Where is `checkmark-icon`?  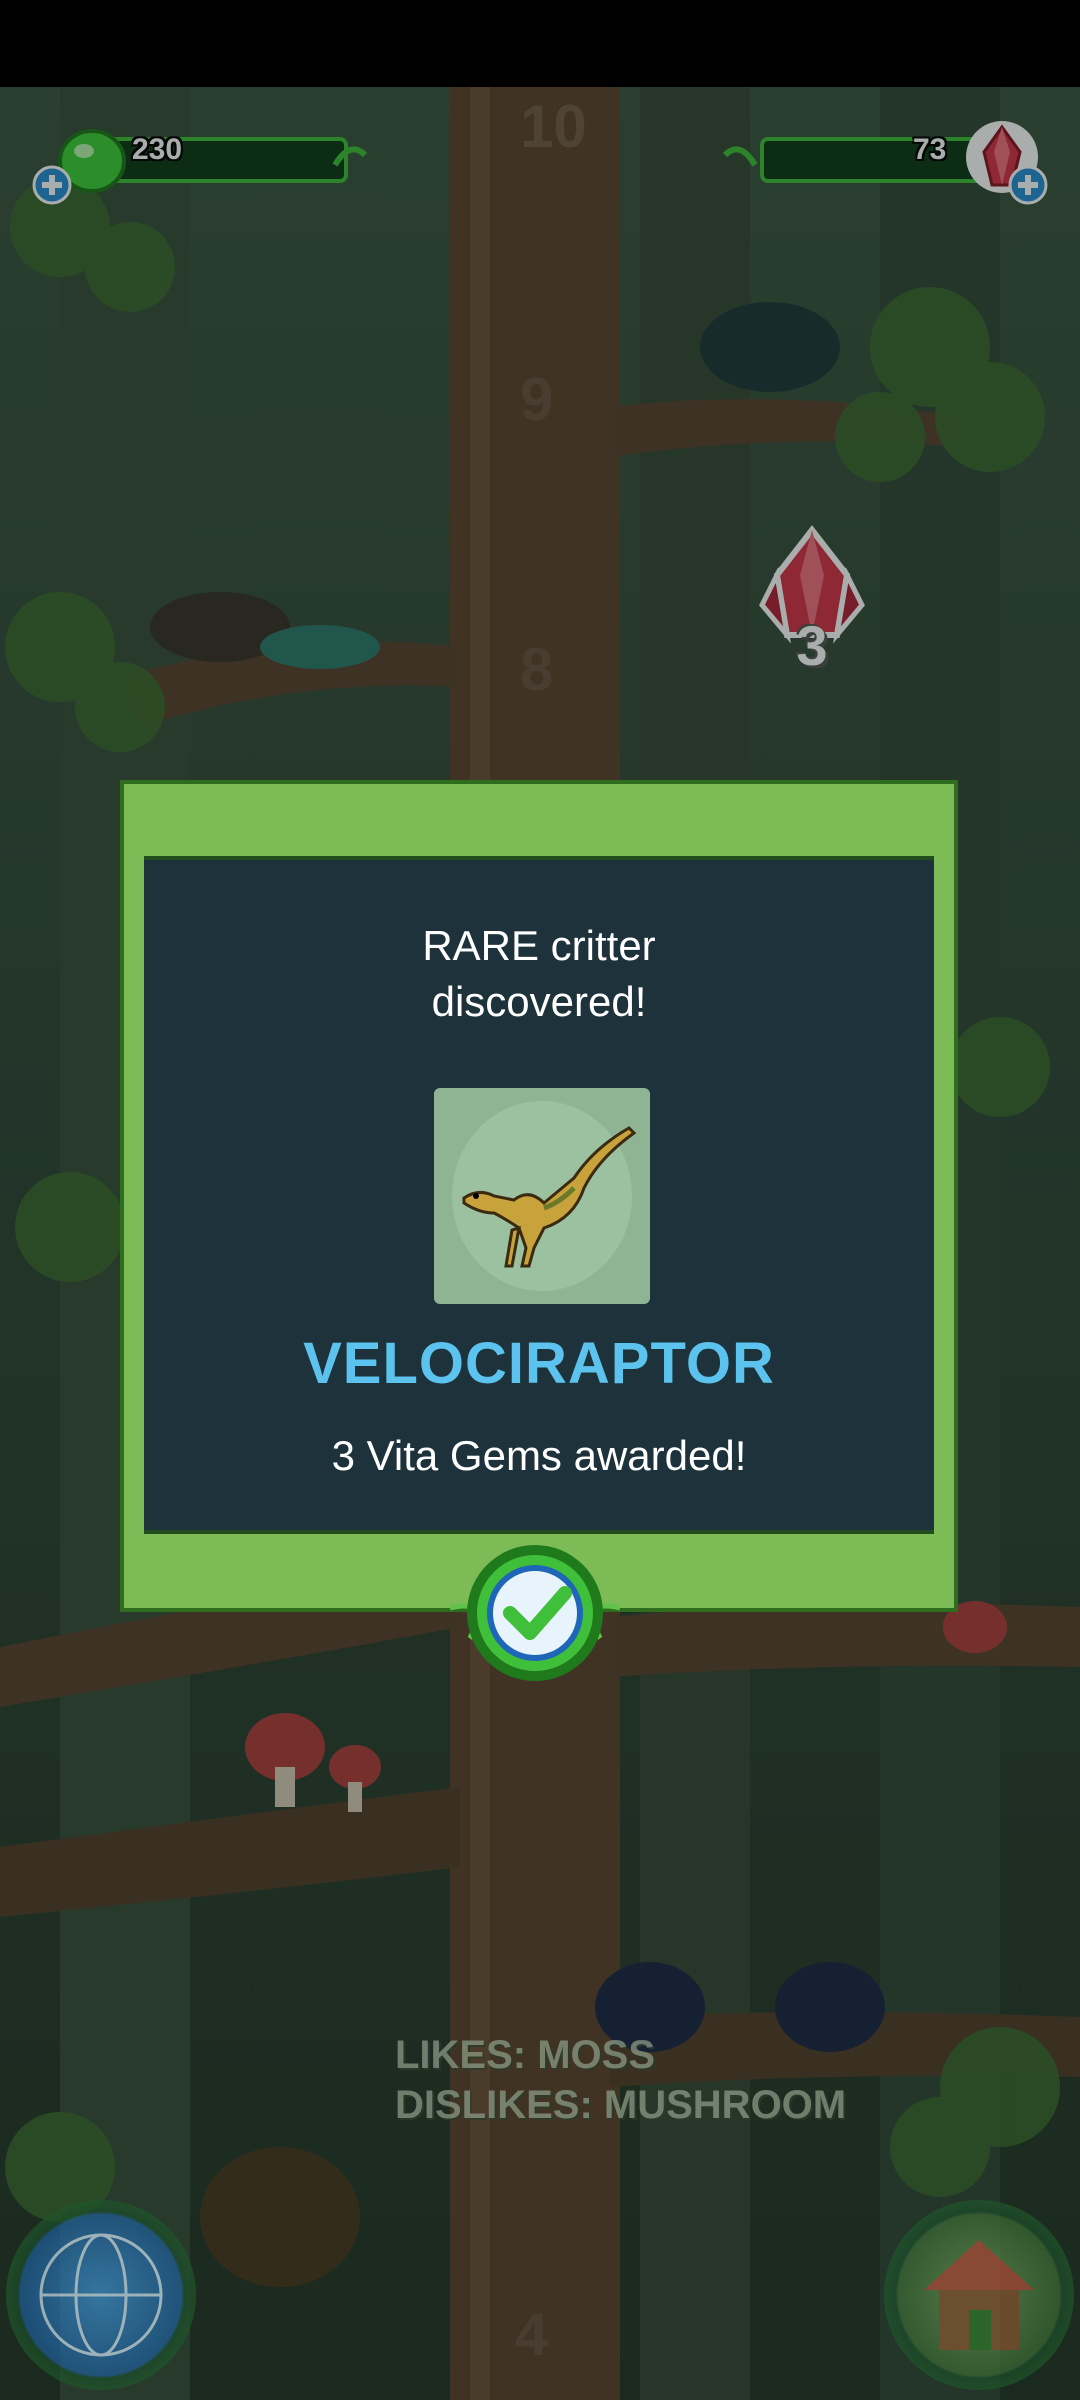
checkmark-icon is located at coordinates (535, 1613).